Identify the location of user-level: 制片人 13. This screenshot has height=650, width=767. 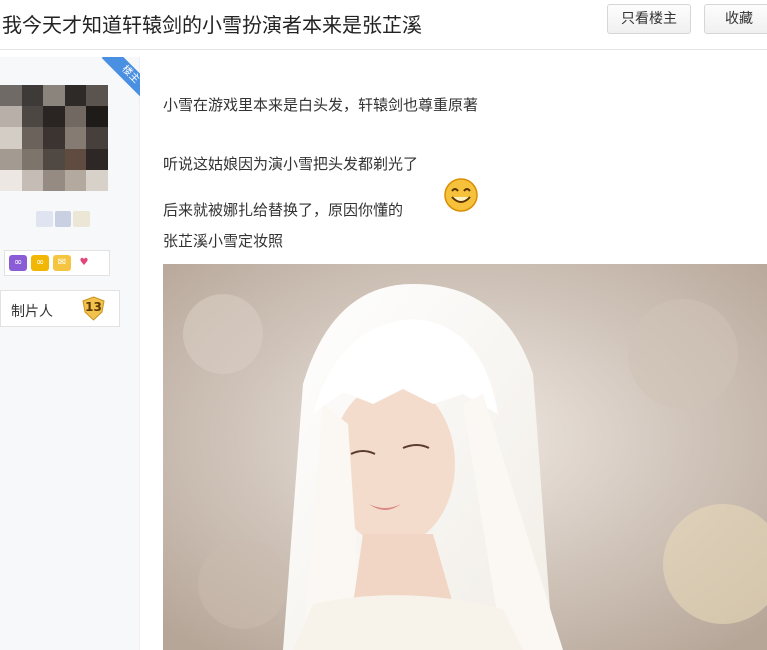
(60, 308).